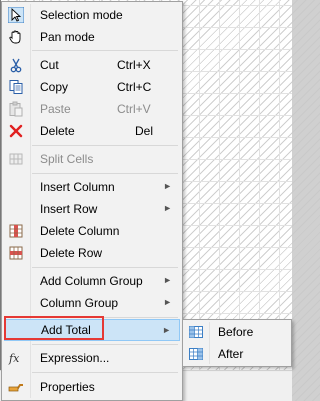  I want to click on fx-icon: fx, so click(16, 358).